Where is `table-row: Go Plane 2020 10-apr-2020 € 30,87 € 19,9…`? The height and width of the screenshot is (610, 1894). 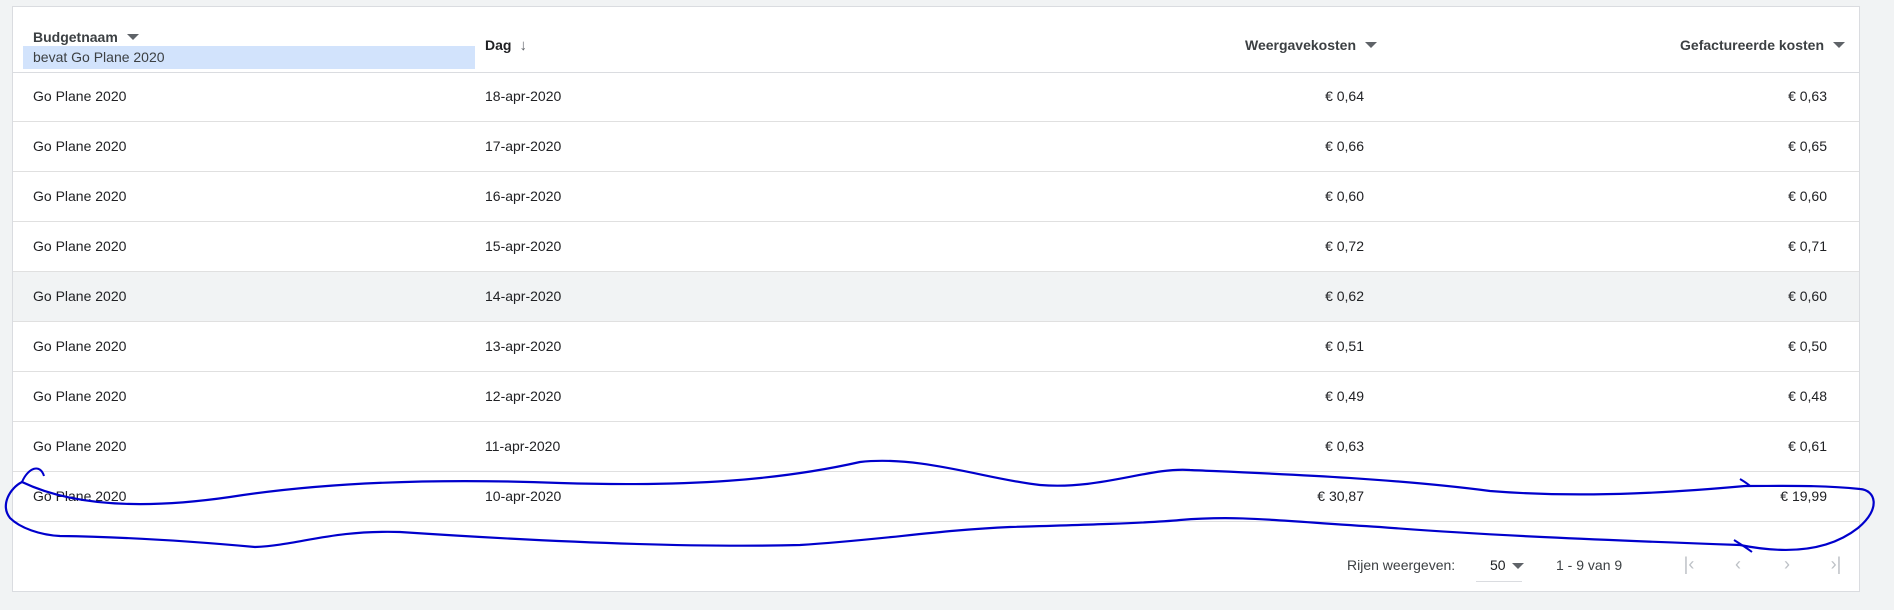
table-row: Go Plane 2020 10-apr-2020 € 30,87 € 19,9… is located at coordinates (936, 497).